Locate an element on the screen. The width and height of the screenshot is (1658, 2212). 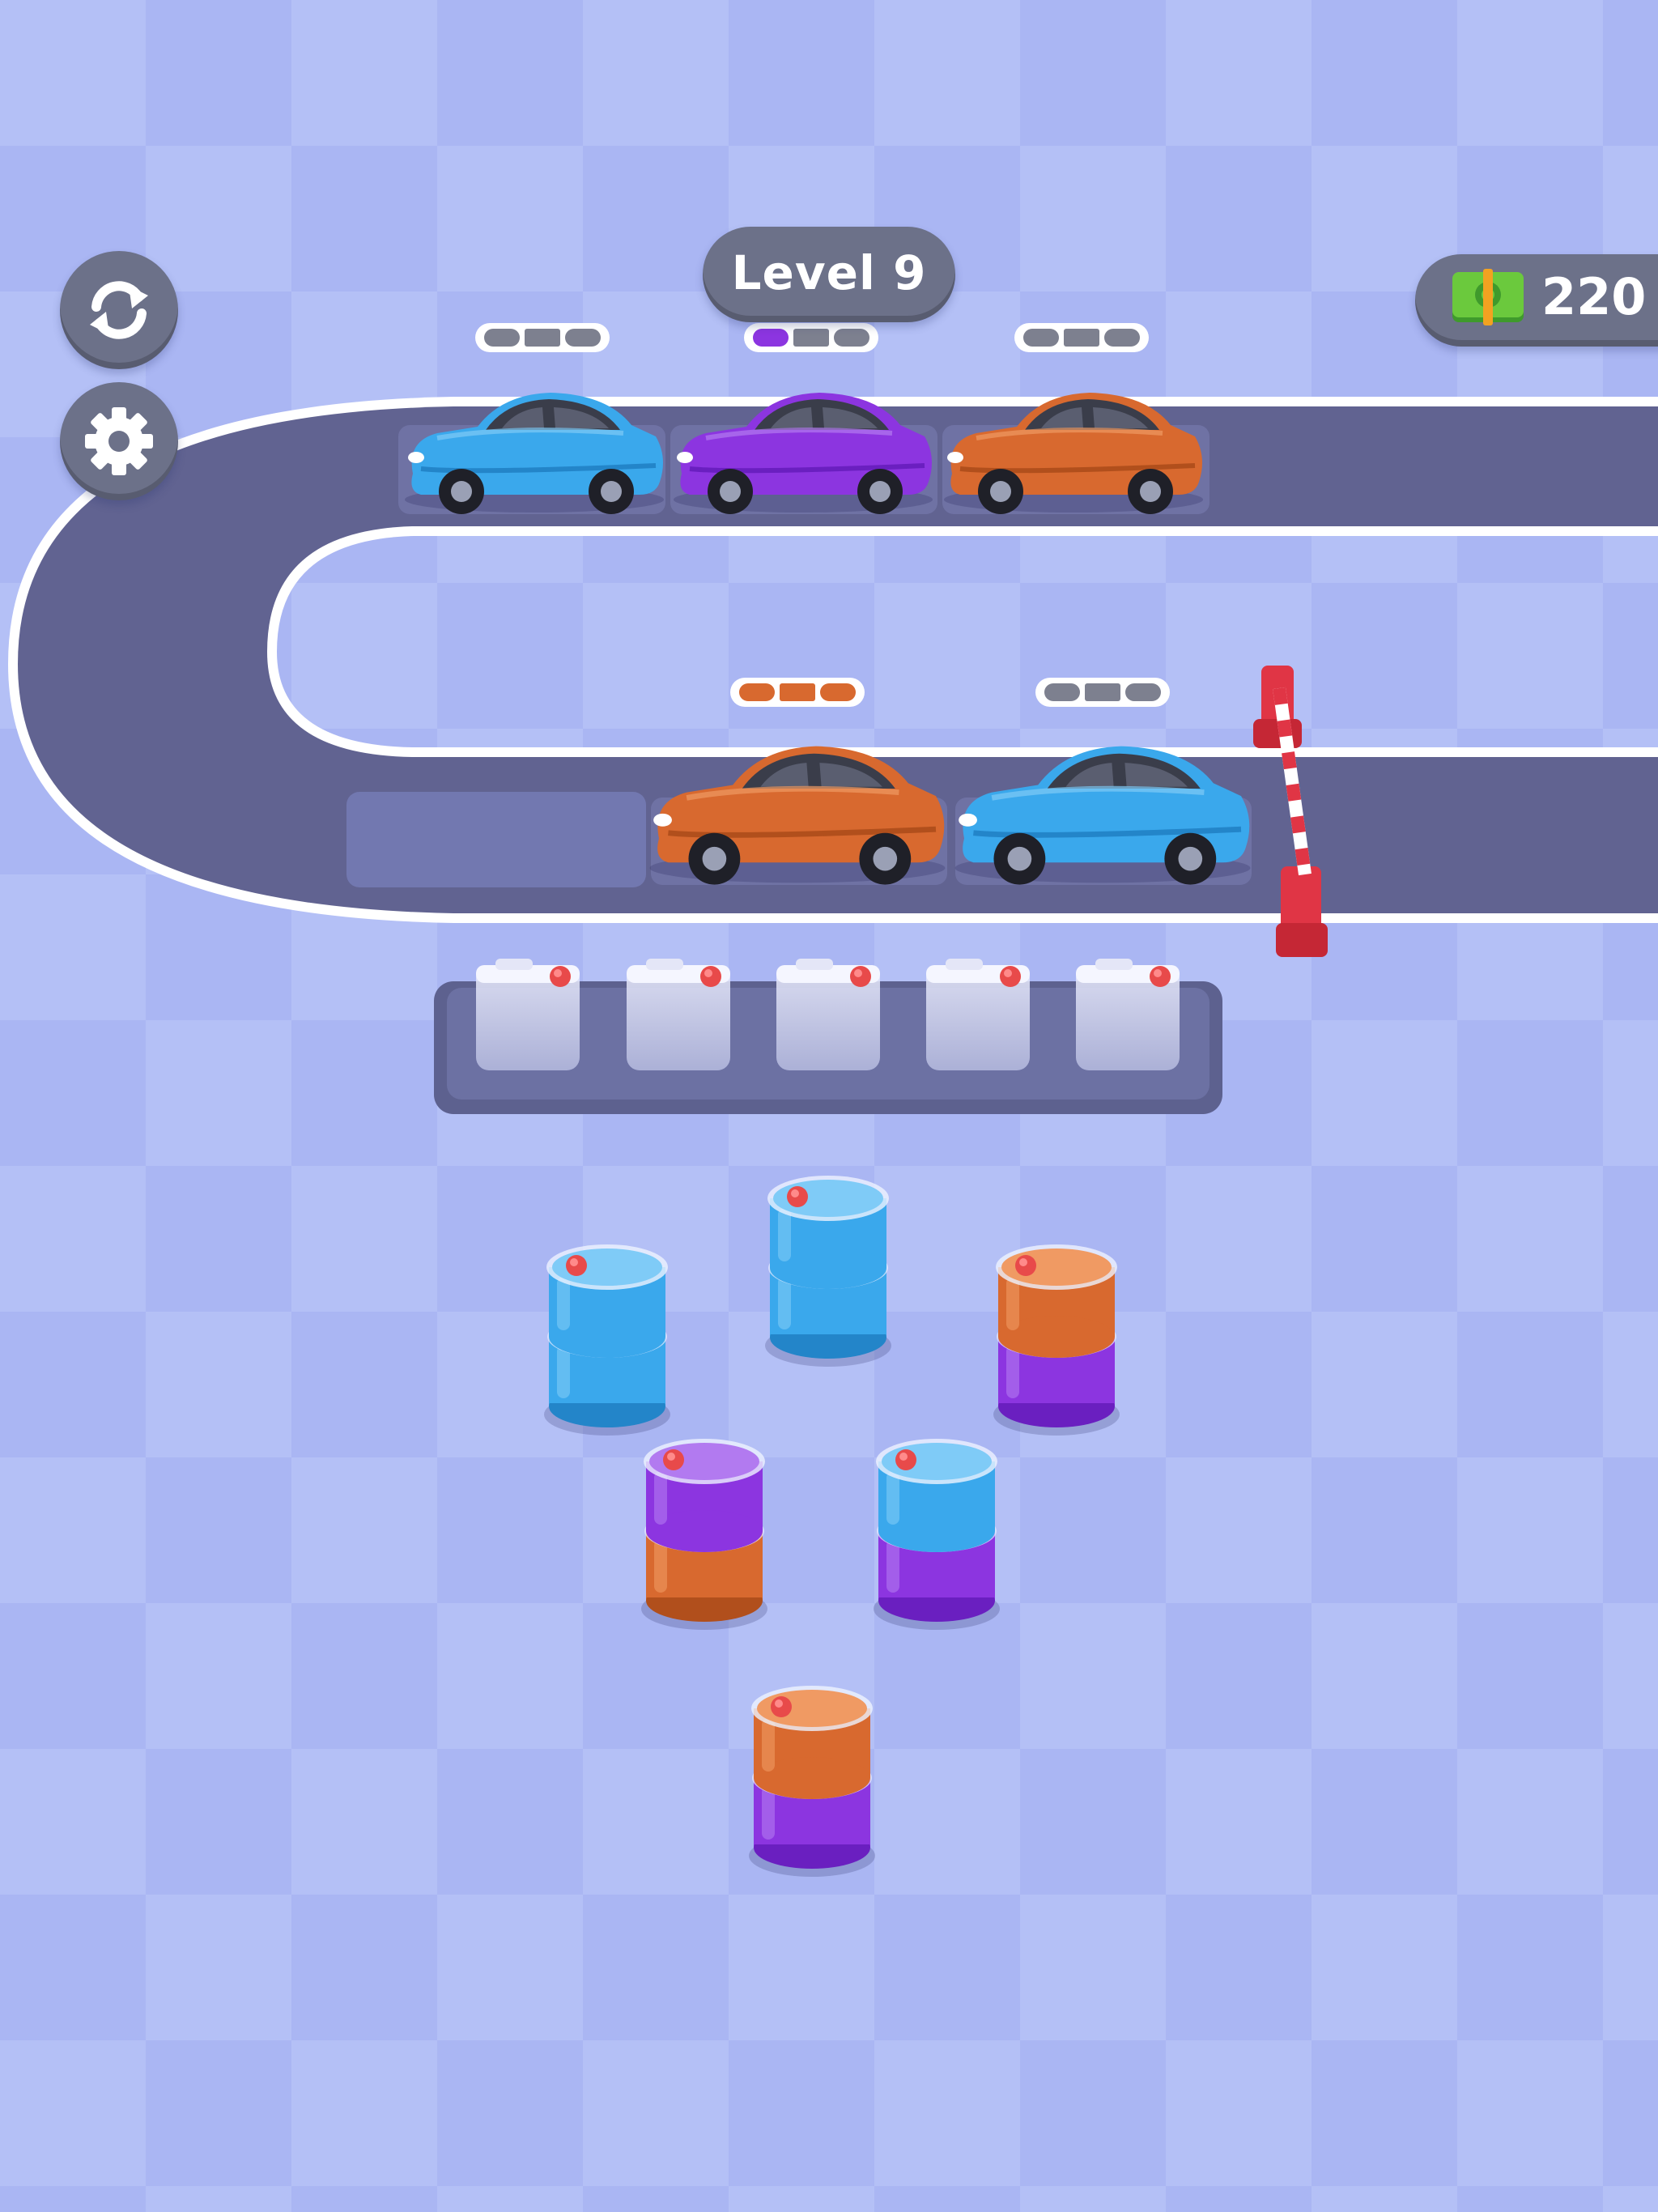
restart-button is located at coordinates (119, 310).